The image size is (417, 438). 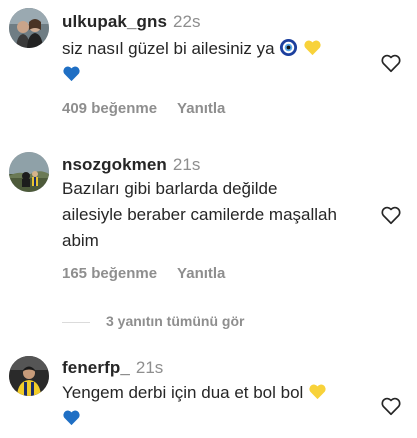 What do you see at coordinates (175, 321) in the screenshot?
I see `view-replies-label: 3 yanıtın tümünü gör` at bounding box center [175, 321].